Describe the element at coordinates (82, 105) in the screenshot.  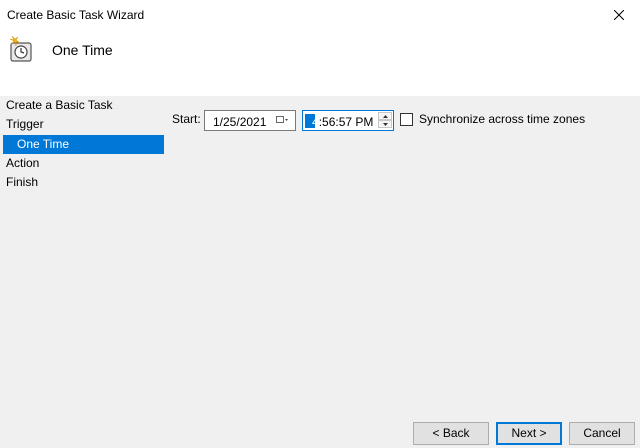
I see `step-create-basic-task: Create a Basic Task` at that location.